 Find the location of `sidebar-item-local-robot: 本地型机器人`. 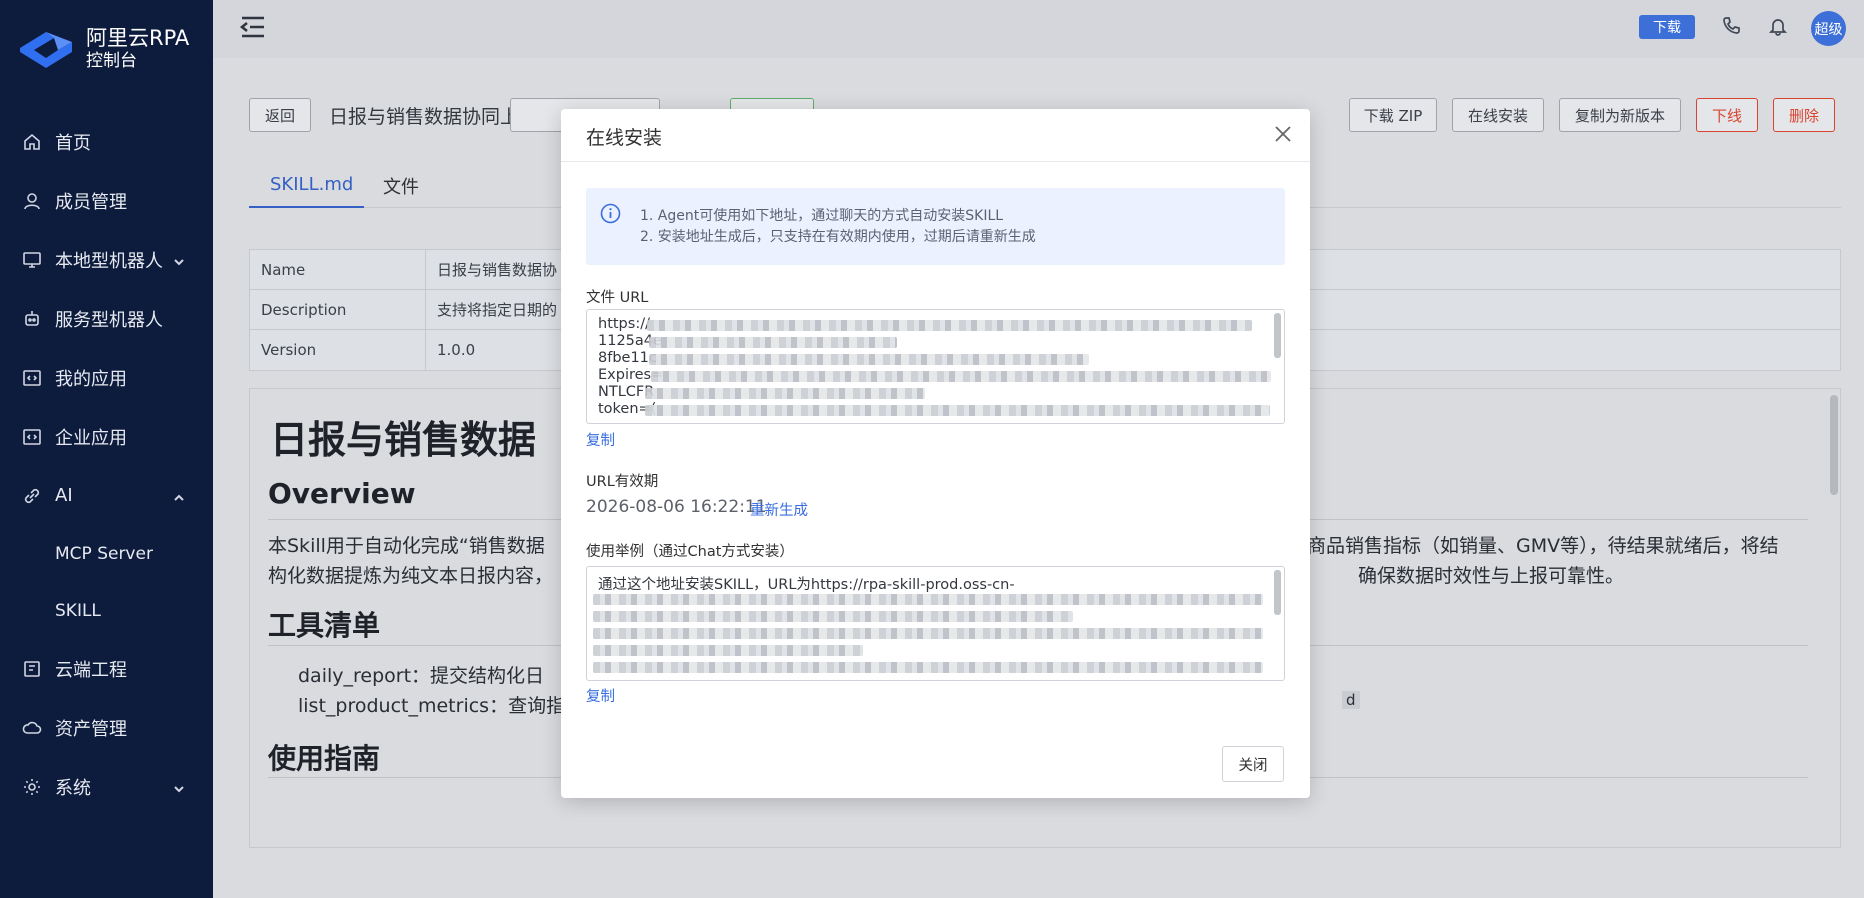

sidebar-item-local-robot: 本地型机器人 is located at coordinates (106, 259).